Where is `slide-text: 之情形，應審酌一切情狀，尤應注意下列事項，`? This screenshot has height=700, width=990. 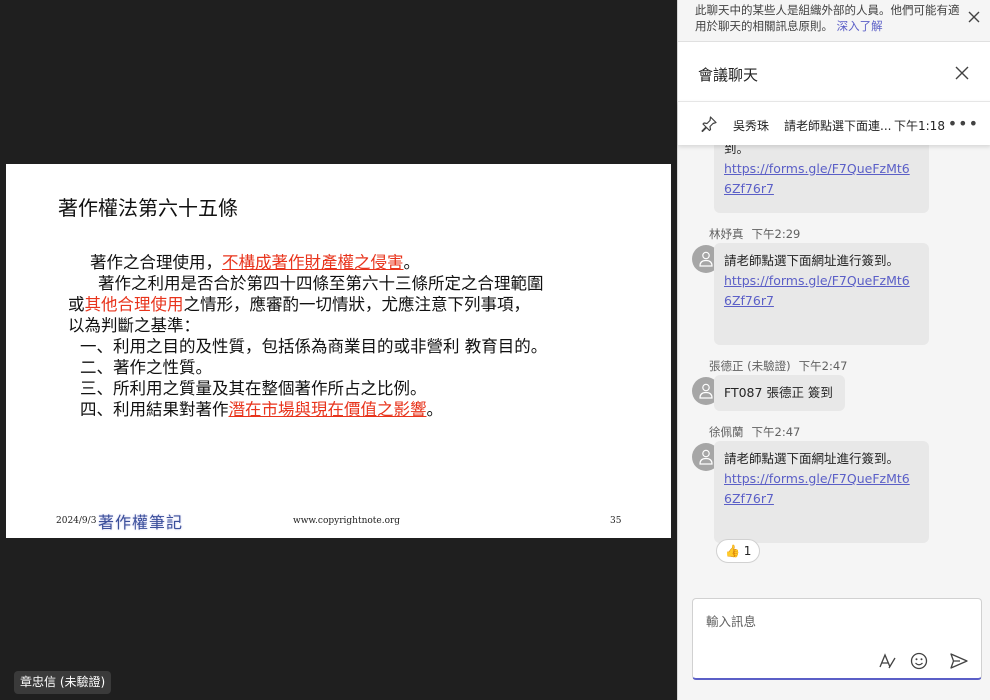
slide-text: 之情形，應審酌一切情狀，尤應注意下列事項， is located at coordinates (357, 304).